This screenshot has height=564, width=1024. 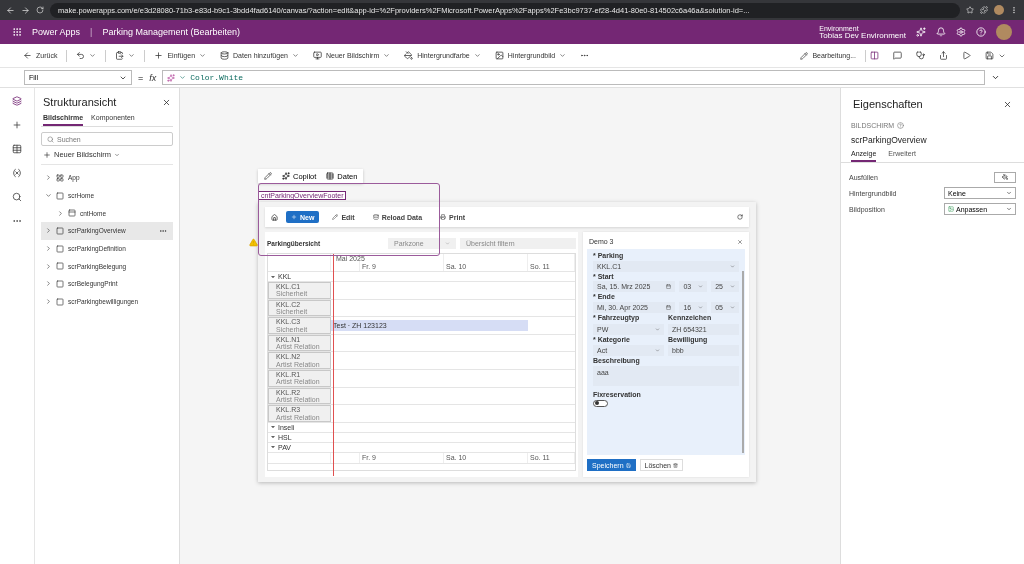 I want to click on share-icon, so click(x=943, y=55).